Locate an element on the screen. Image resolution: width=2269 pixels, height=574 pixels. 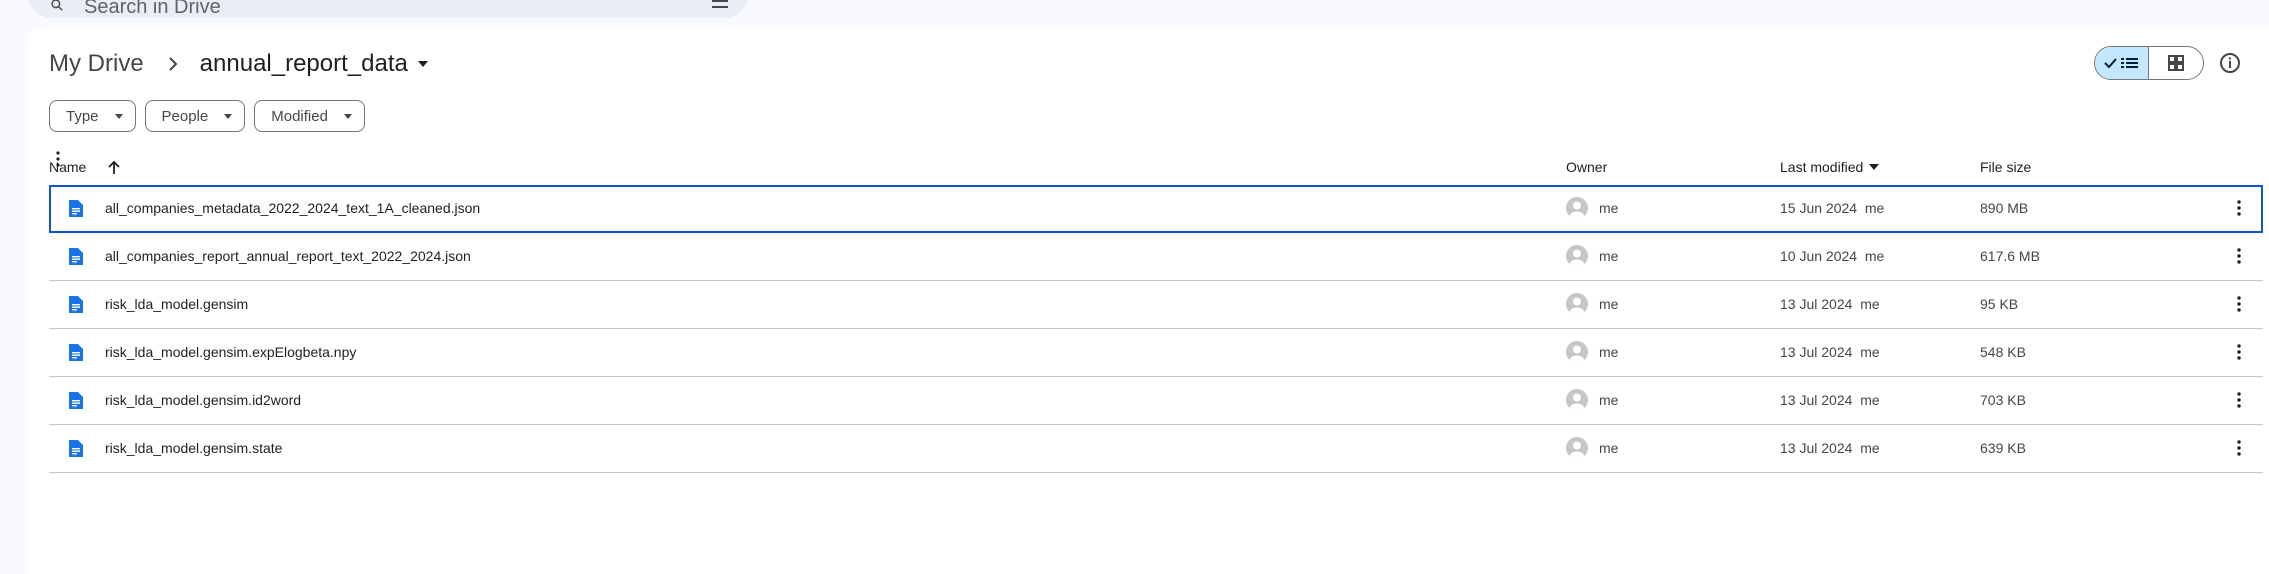
last-modified: 15 Jun 2024 me is located at coordinates (1832, 208).